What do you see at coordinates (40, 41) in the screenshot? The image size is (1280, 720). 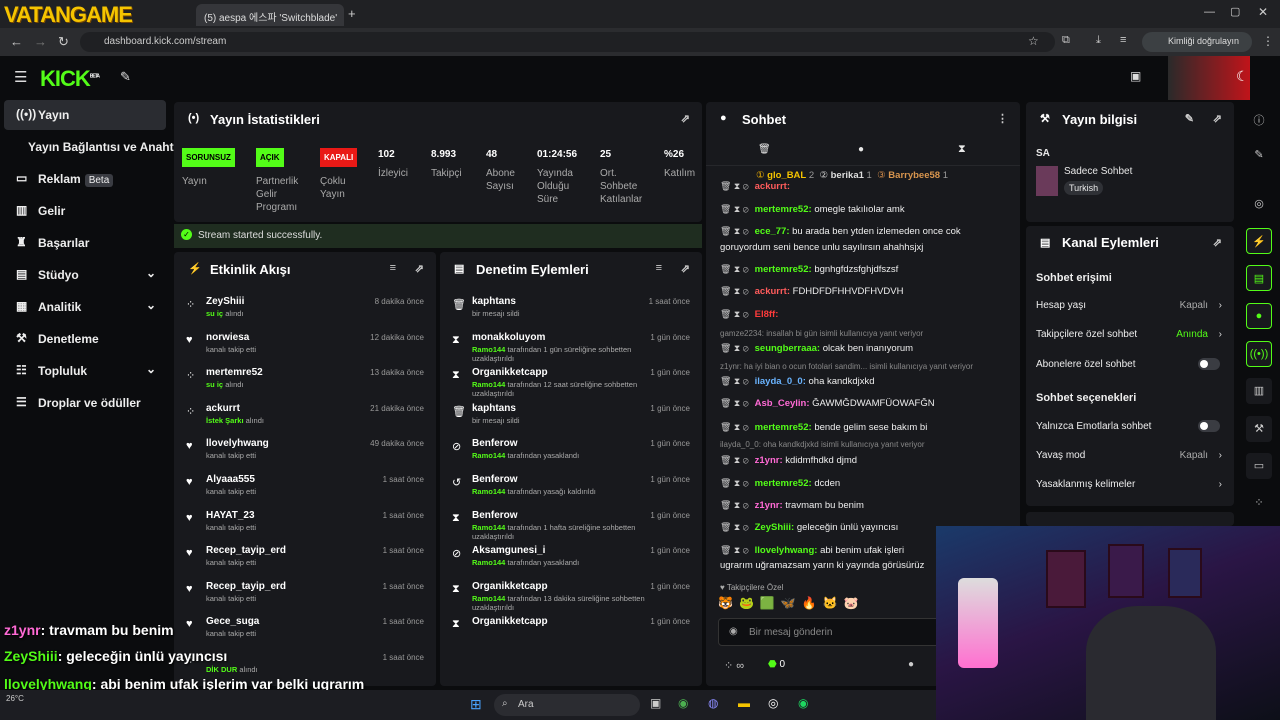 I see `forward-icon: →` at bounding box center [40, 41].